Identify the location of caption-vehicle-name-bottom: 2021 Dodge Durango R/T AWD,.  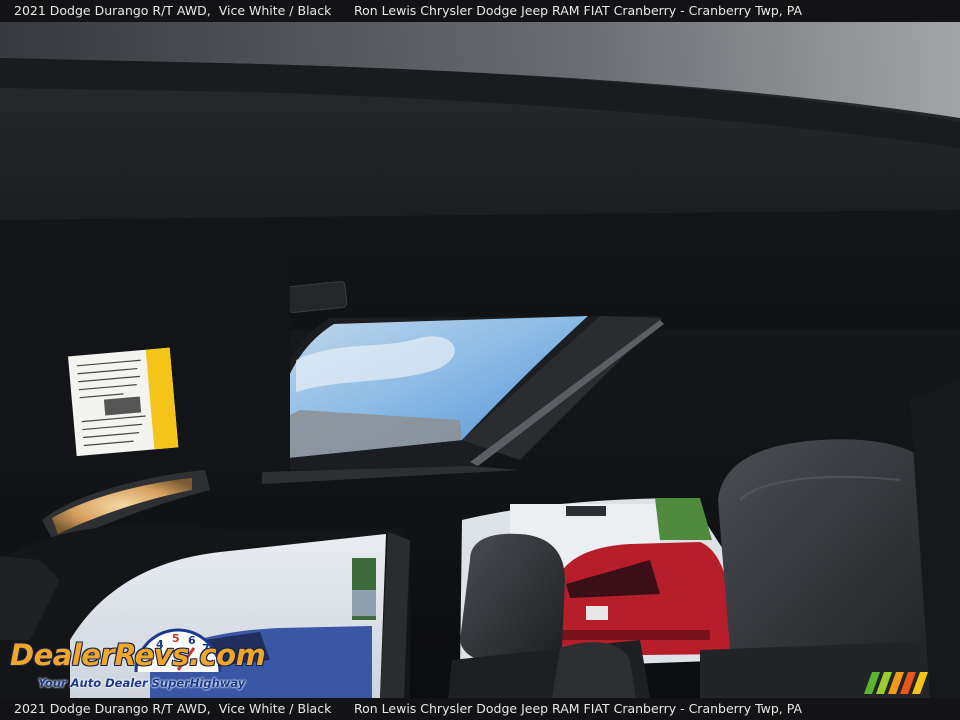
(112, 708).